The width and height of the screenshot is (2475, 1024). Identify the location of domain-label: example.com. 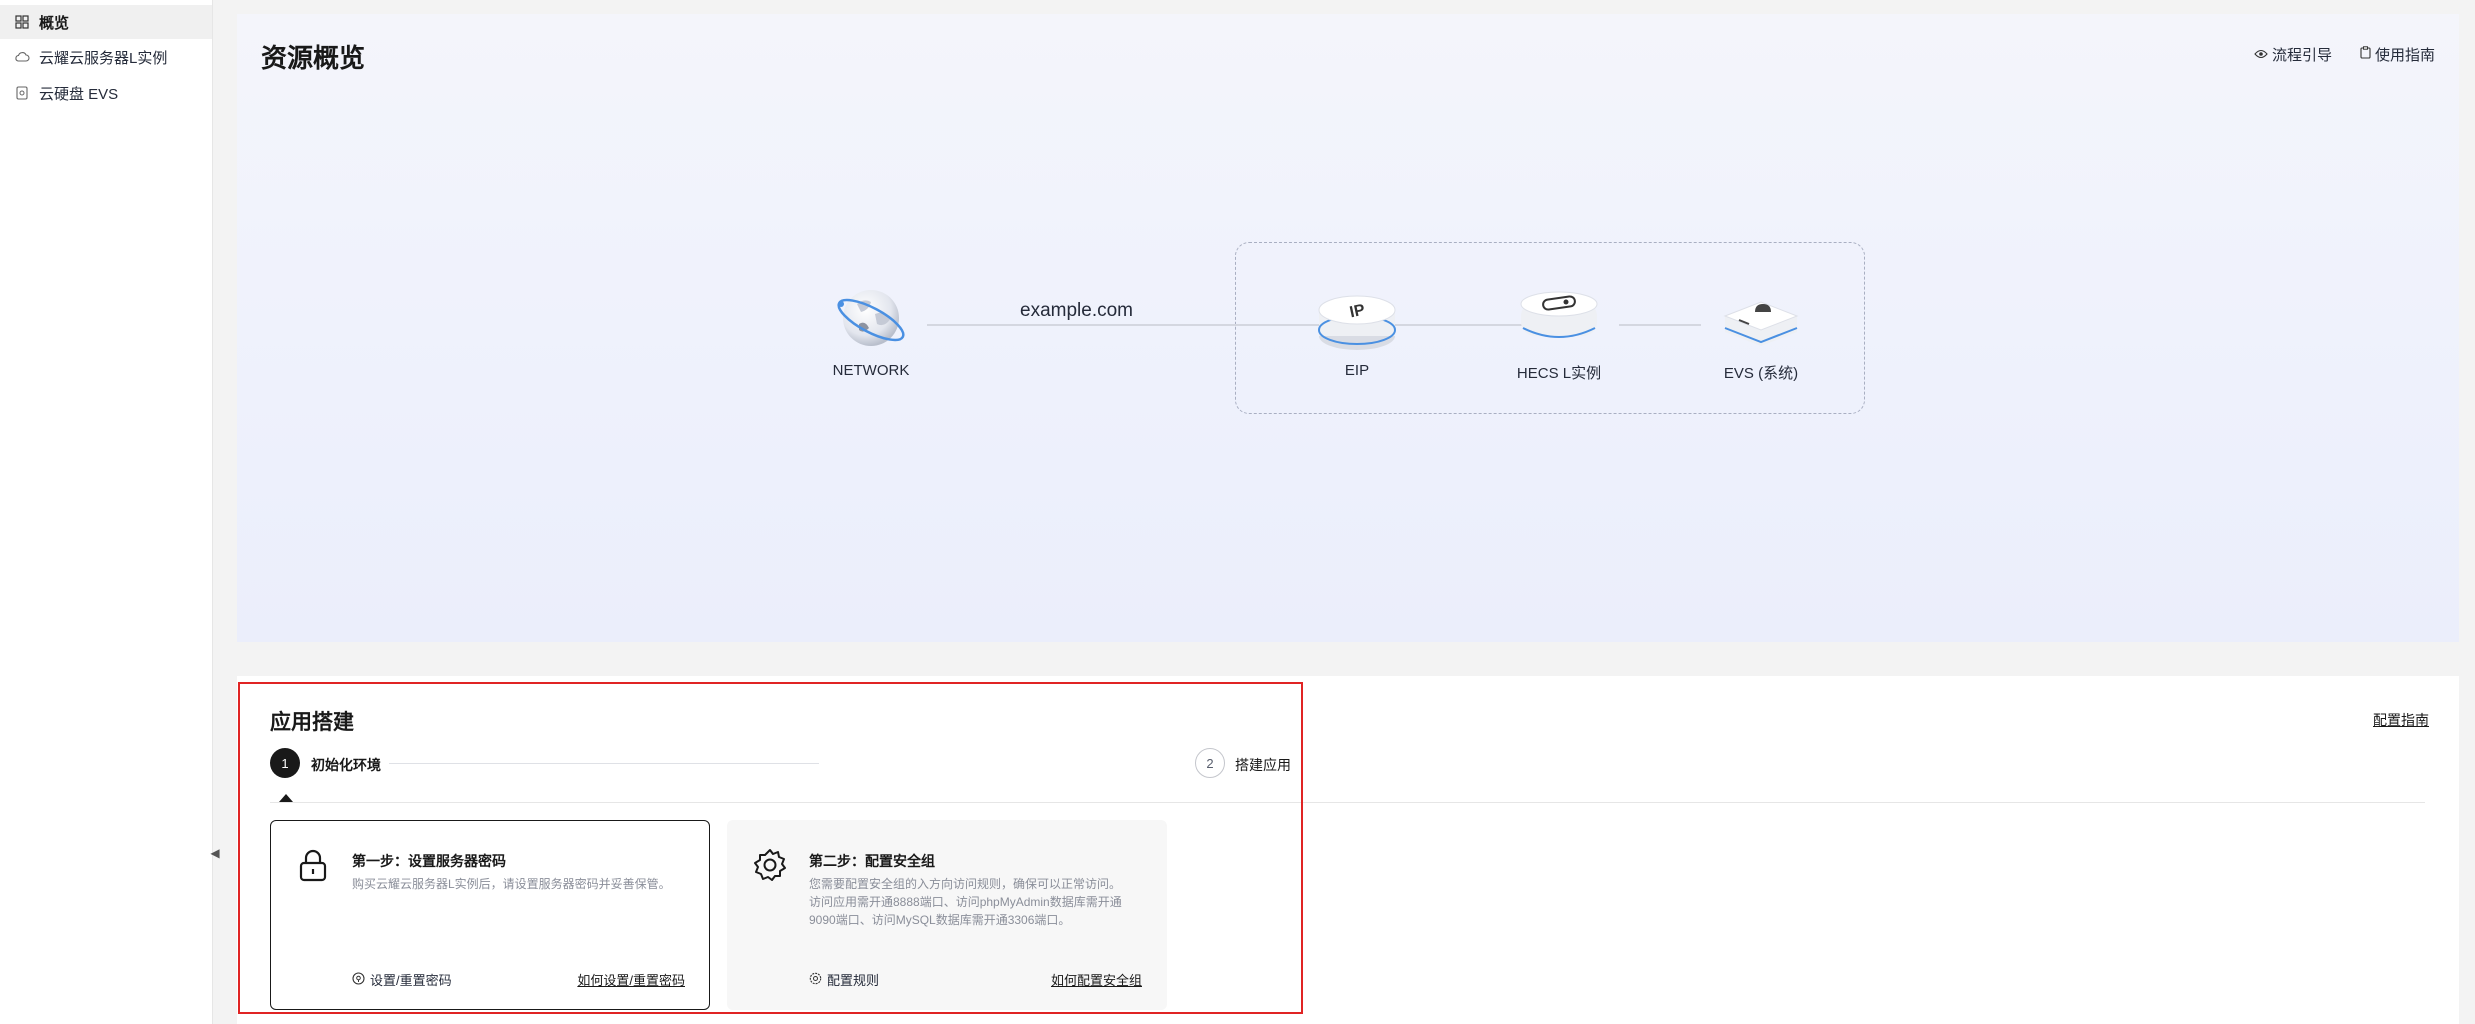
(1076, 310).